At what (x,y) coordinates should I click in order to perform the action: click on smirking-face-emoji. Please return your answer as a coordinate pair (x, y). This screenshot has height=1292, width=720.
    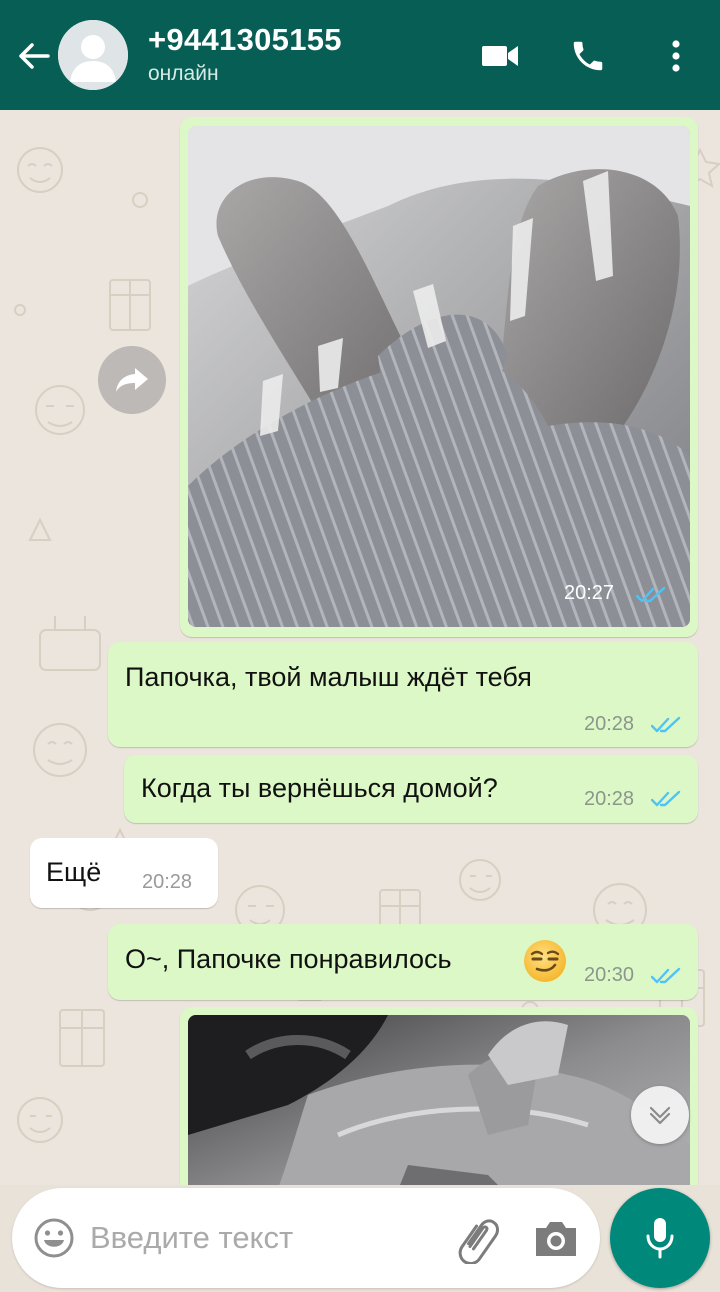
    Looking at the image, I should click on (545, 961).